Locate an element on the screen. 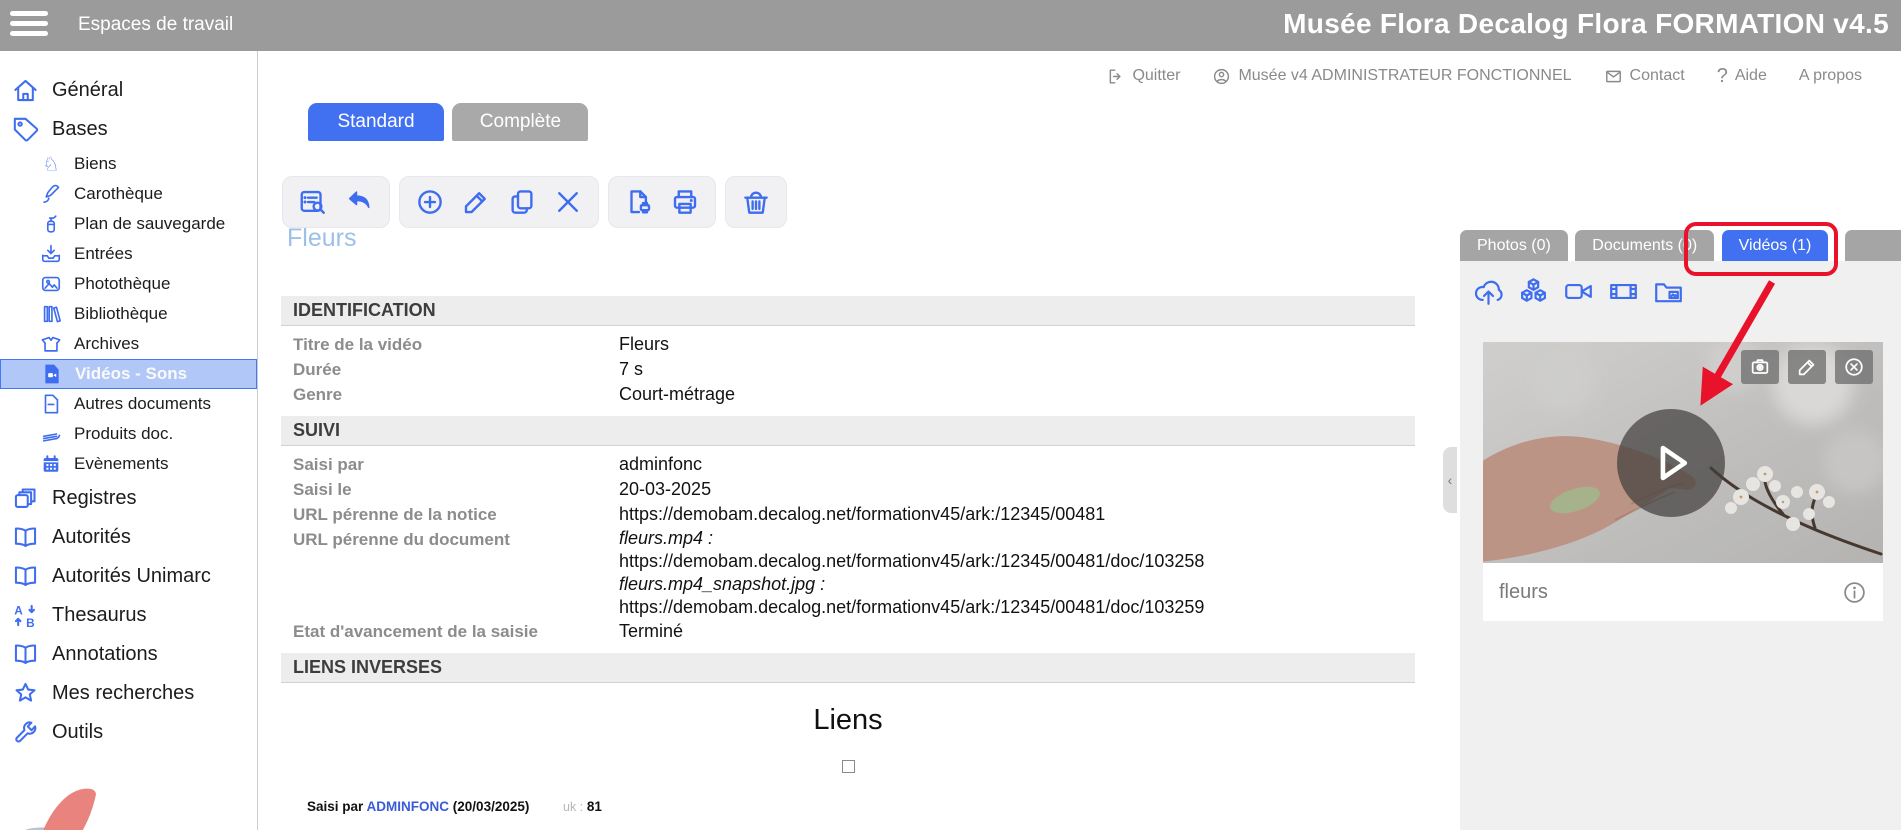 The width and height of the screenshot is (1901, 830). sidebar-item-entrees: Entrées is located at coordinates (128, 254).